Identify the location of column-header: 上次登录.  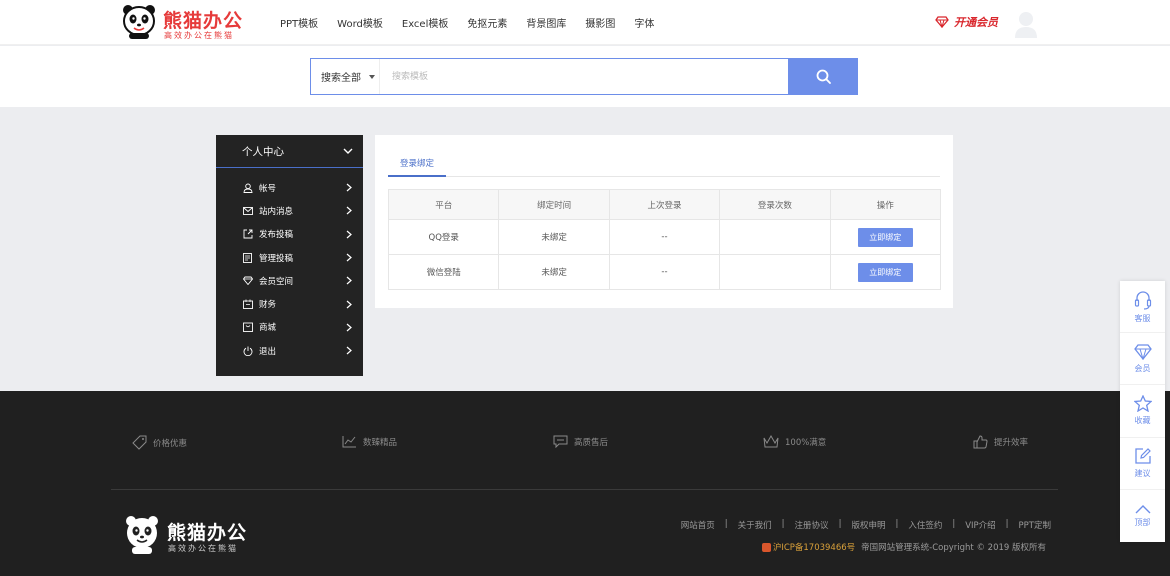
(664, 204).